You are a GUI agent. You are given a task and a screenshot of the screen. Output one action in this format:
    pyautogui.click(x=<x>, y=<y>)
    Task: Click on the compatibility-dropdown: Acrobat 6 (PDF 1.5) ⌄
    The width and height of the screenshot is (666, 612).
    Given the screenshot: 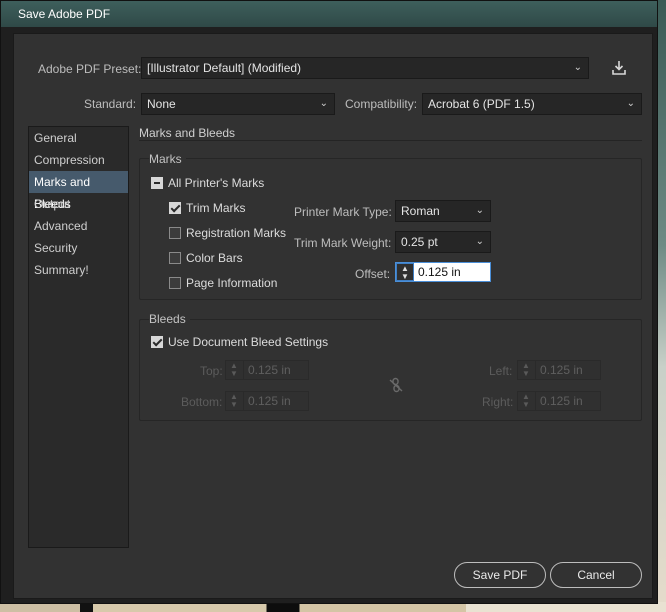 What is the action you would take?
    pyautogui.click(x=532, y=104)
    